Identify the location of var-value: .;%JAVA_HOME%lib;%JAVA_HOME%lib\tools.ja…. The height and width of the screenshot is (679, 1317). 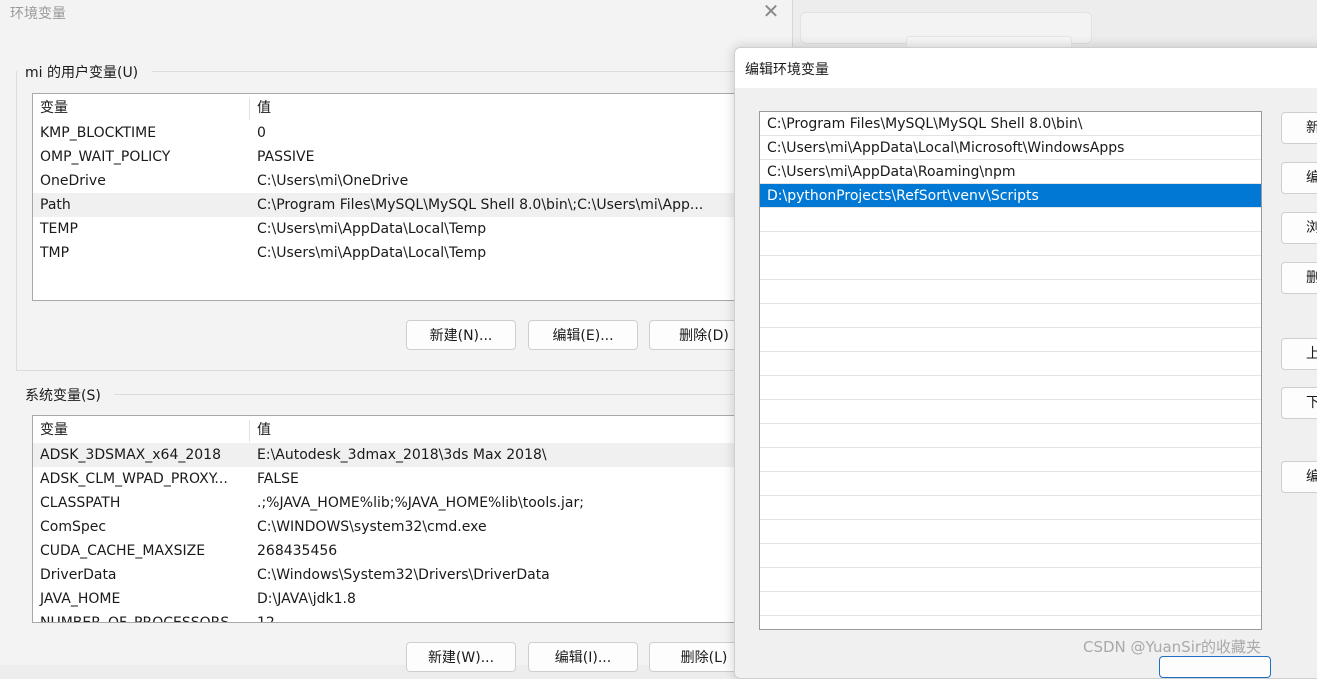
(420, 503).